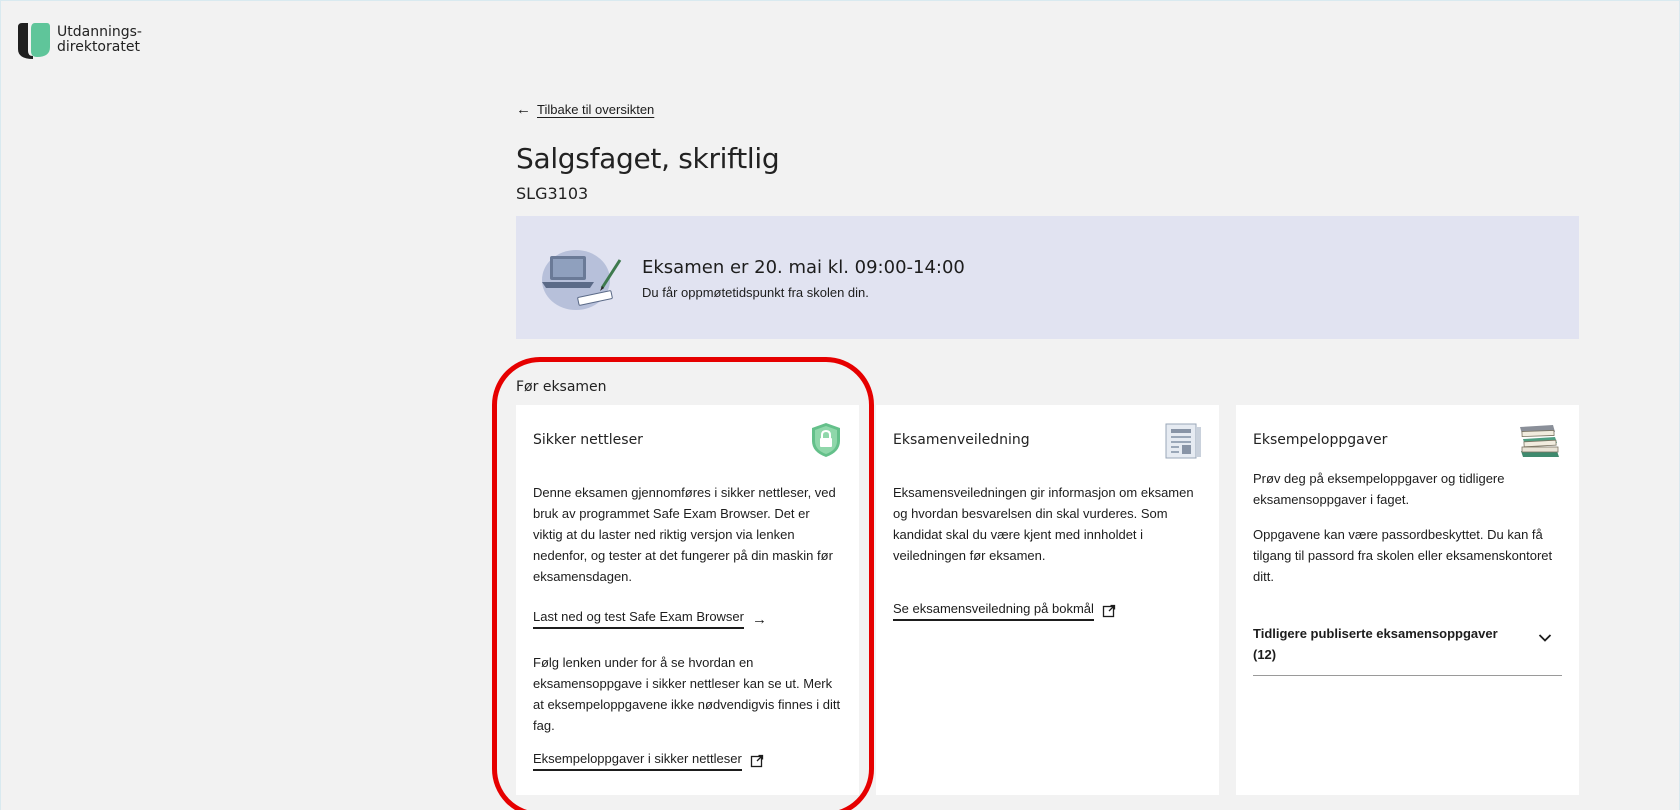 The height and width of the screenshot is (810, 1680). Describe the element at coordinates (826, 440) in the screenshot. I see `shield-lock-icon` at that location.